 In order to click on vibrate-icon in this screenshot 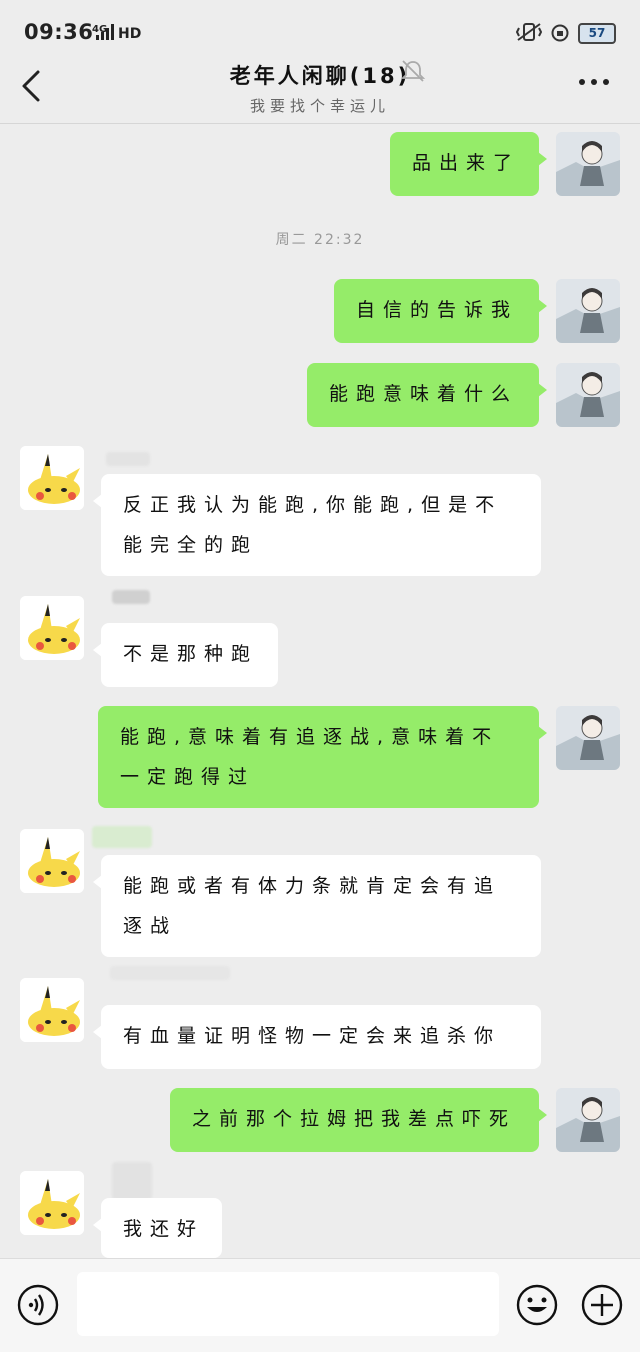, I will do `click(529, 32)`.